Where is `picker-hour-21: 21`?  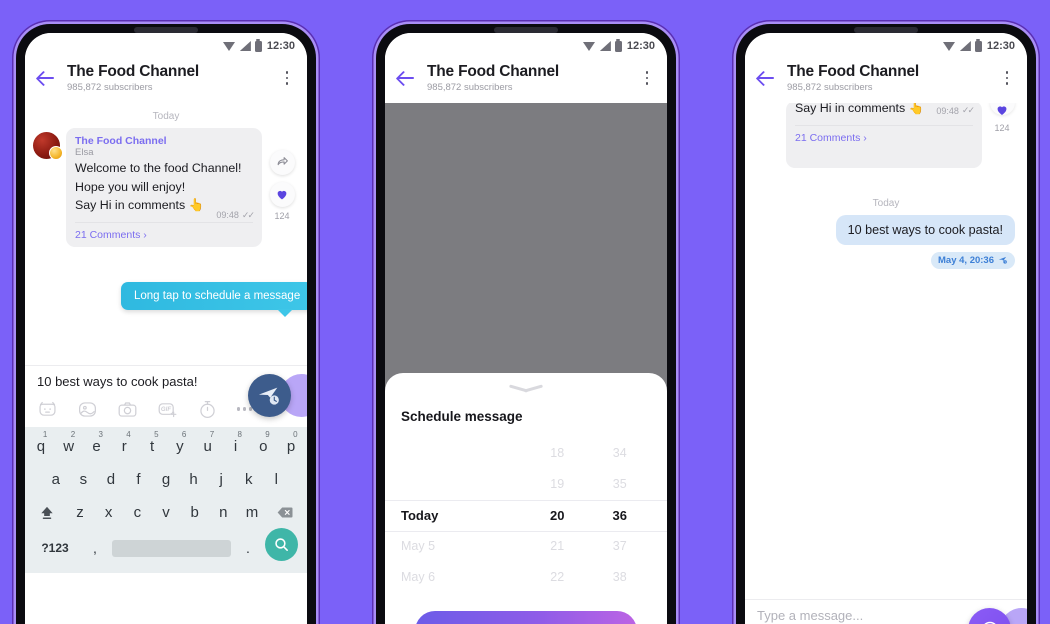 picker-hour-21: 21 is located at coordinates (557, 546).